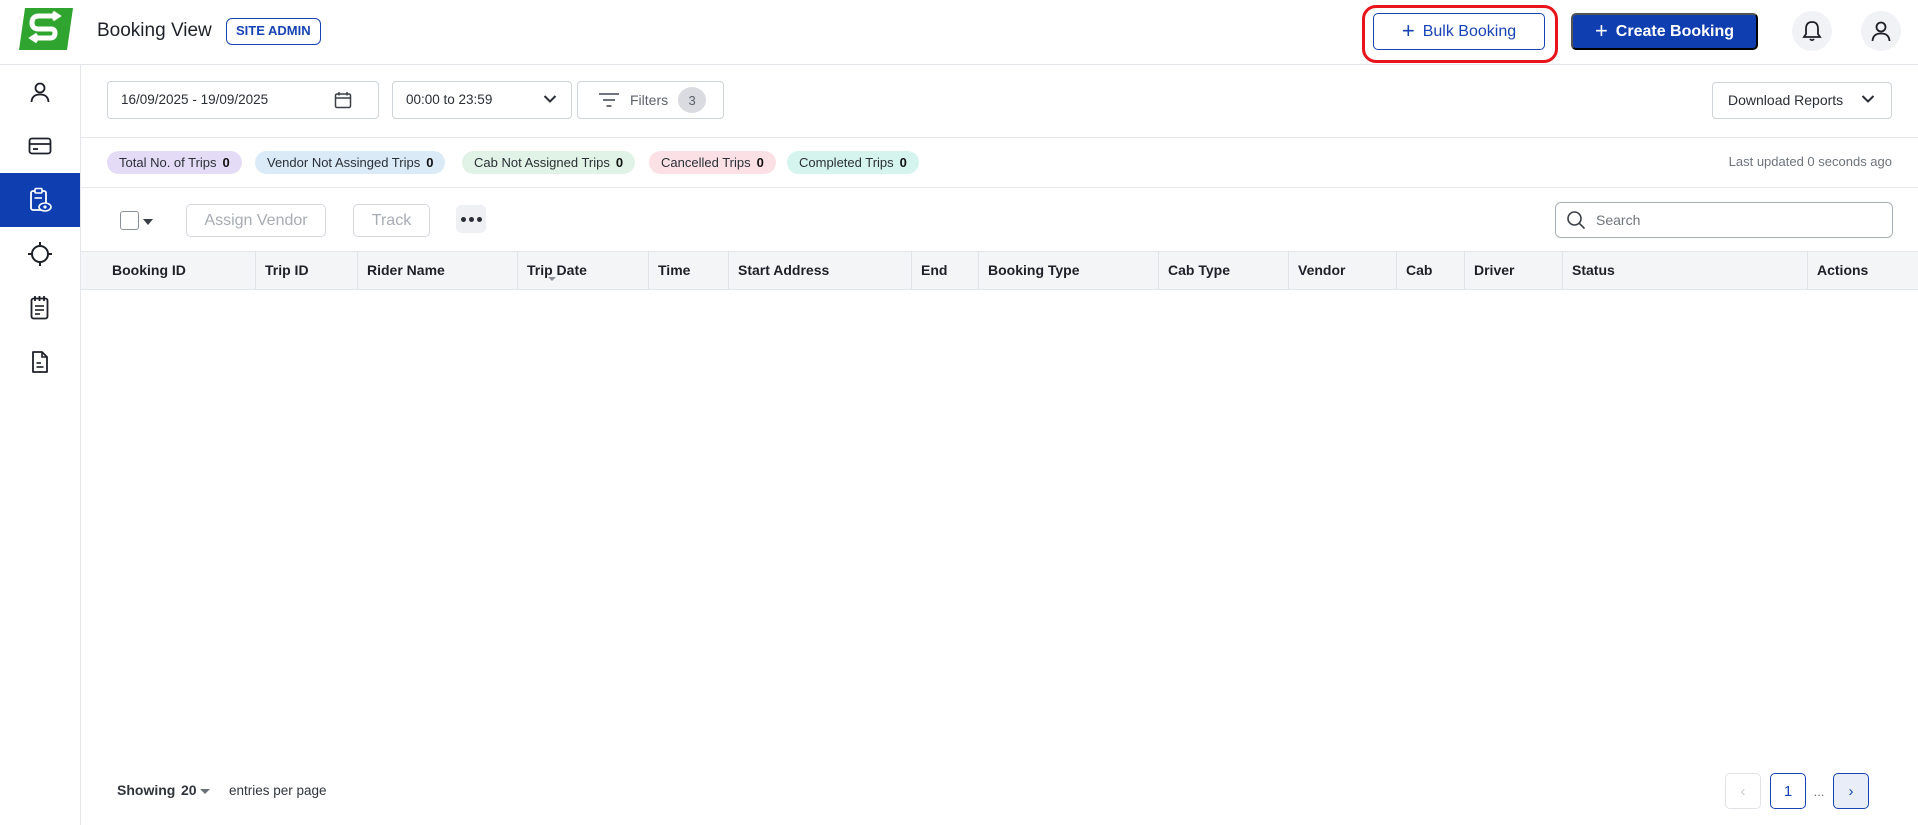 This screenshot has height=825, width=1918. Describe the element at coordinates (1576, 220) in the screenshot. I see `search-icon` at that location.